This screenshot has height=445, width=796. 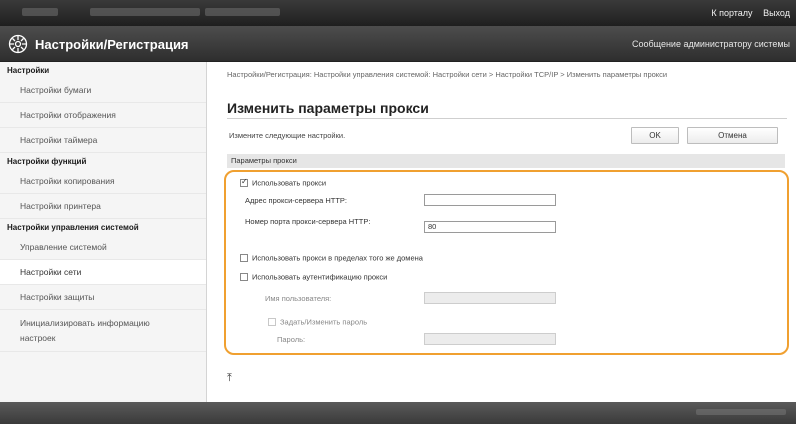 I want to click on proxy-auth-label: Использовать аутентификацию прокси, so click(x=320, y=277).